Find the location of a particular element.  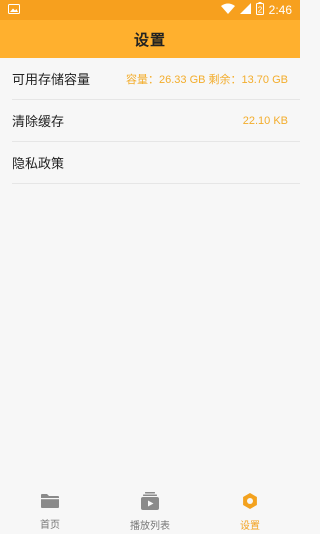

settings-item-label: 清除缓存 is located at coordinates (38, 122).